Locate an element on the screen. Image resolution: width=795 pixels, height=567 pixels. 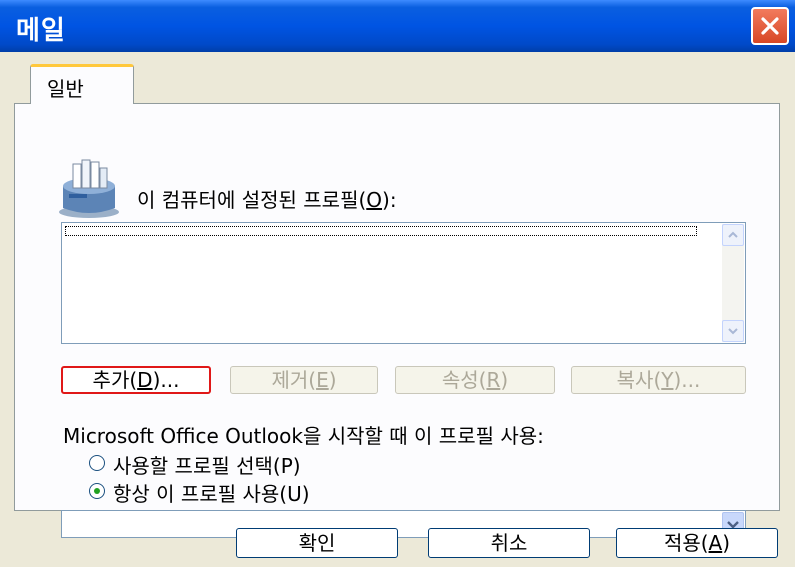
remove-button-prefix: 제거( is located at coordinates (294, 380).